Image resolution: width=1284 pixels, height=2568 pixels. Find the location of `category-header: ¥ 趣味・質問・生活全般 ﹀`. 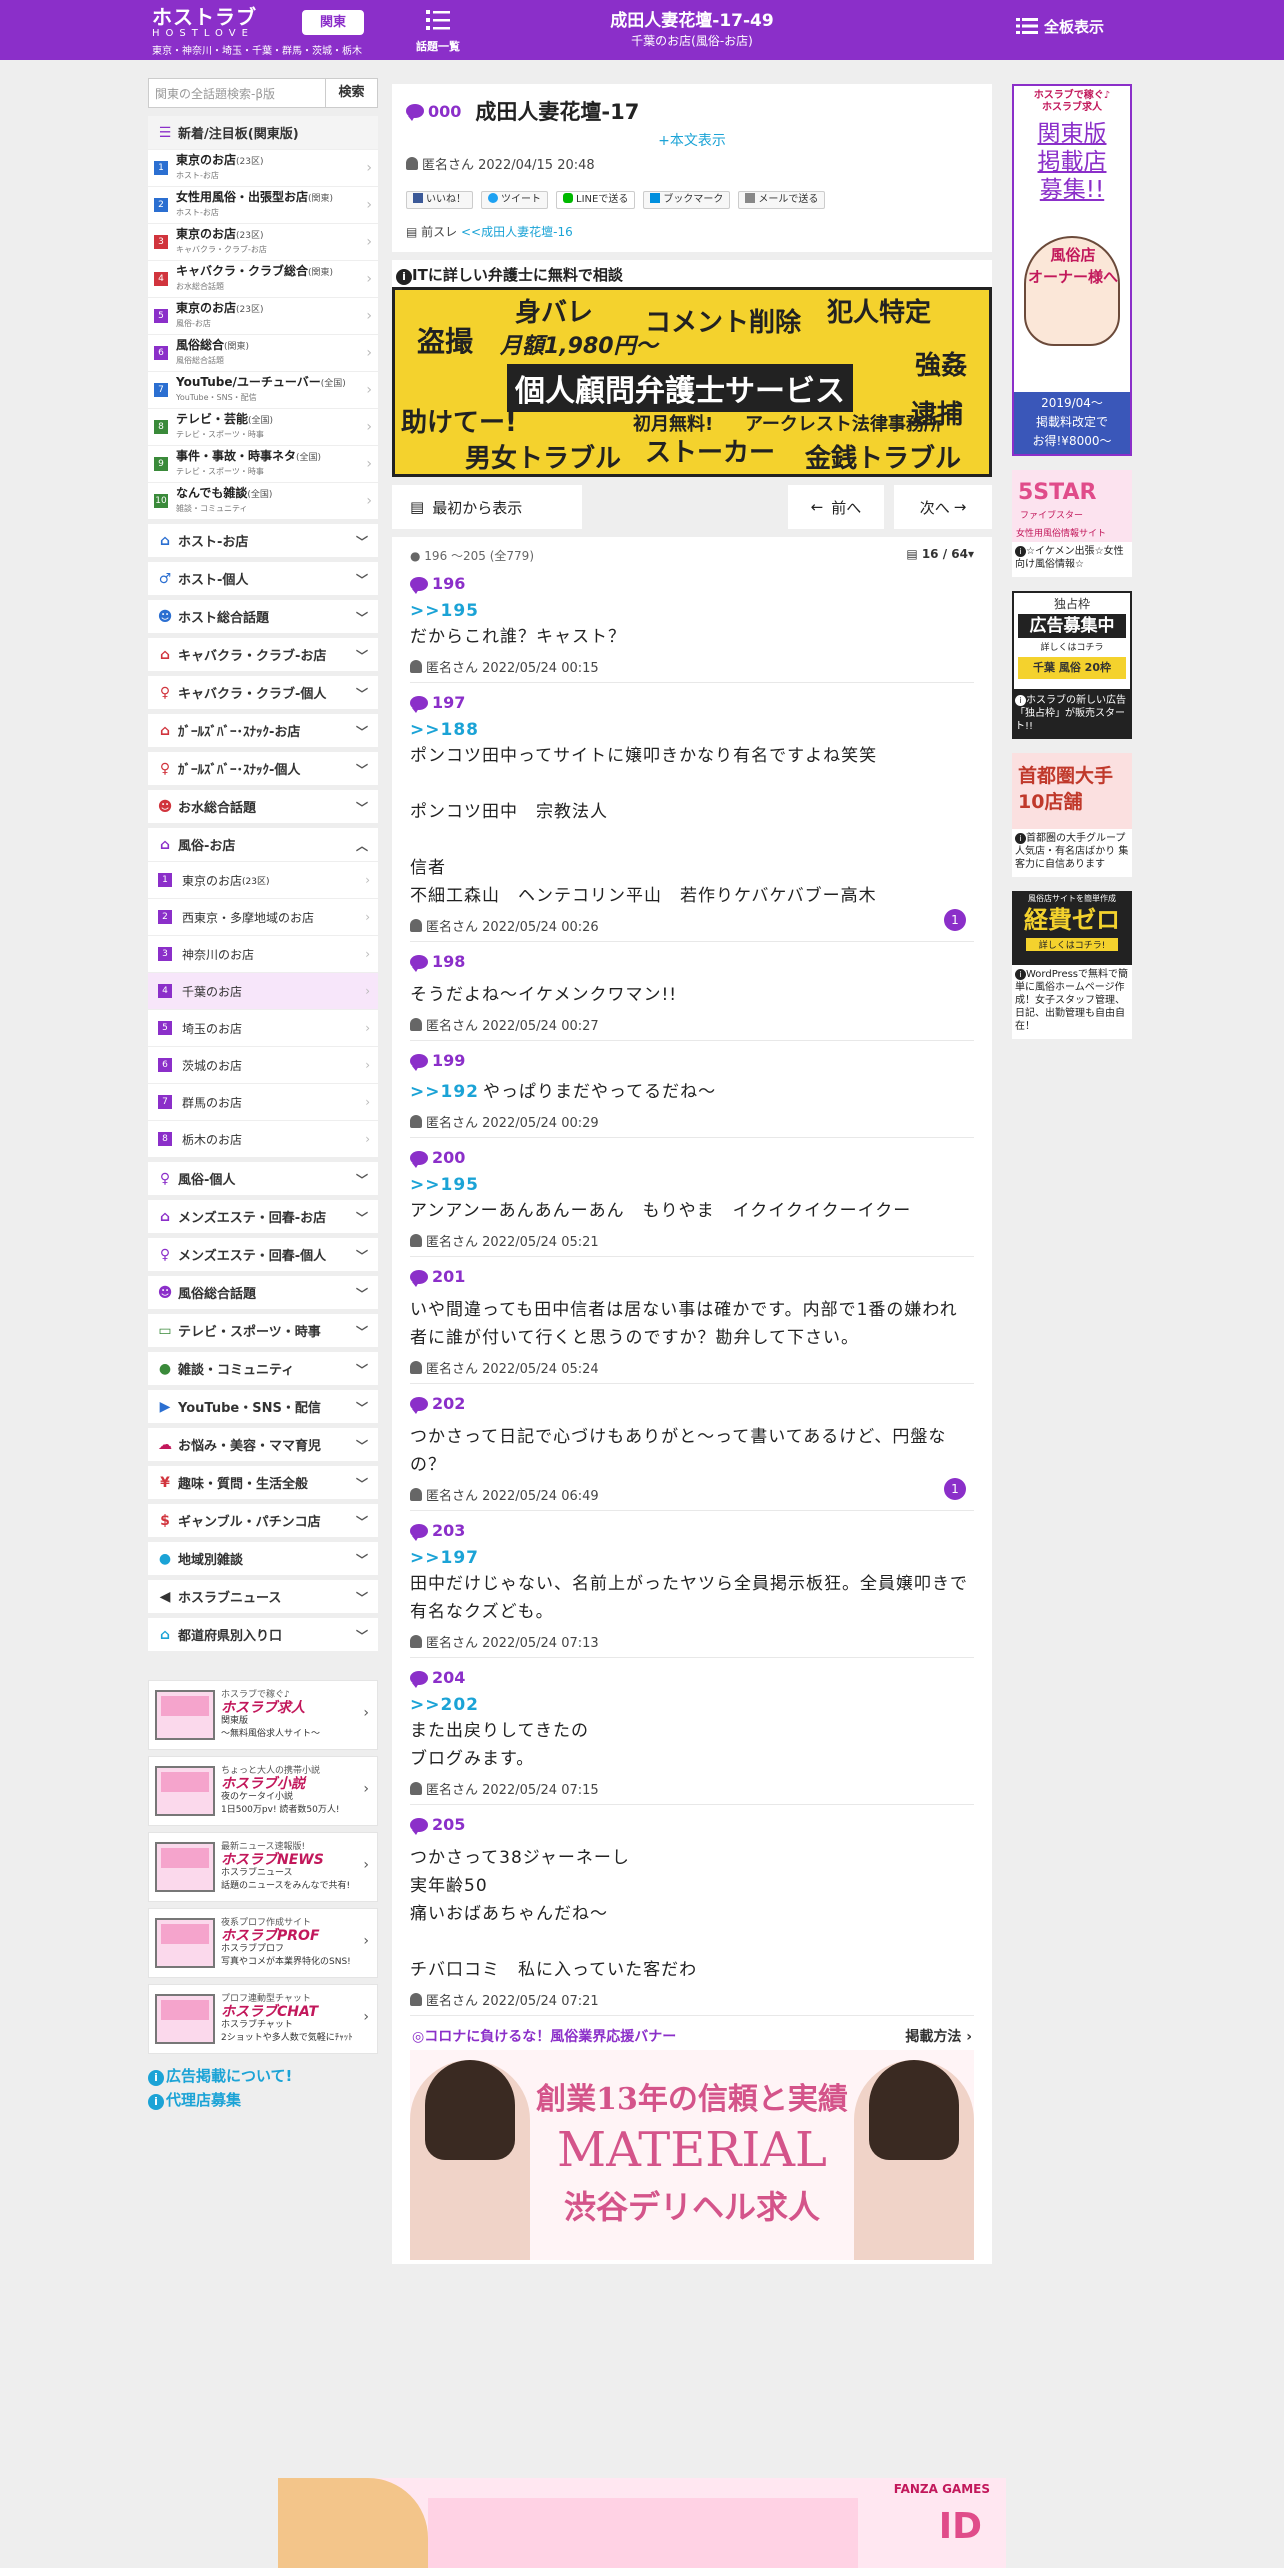

category-header: ¥ 趣味・質問・生活全般 ﹀ is located at coordinates (263, 1483).